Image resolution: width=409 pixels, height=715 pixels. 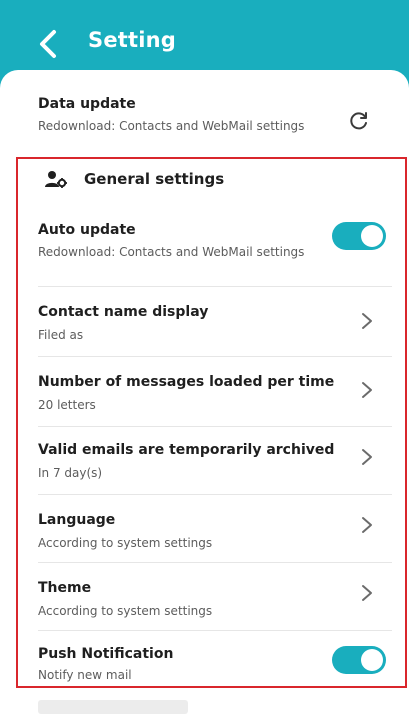 I want to click on language-row: Language According to system settings, so click(x=204, y=532).